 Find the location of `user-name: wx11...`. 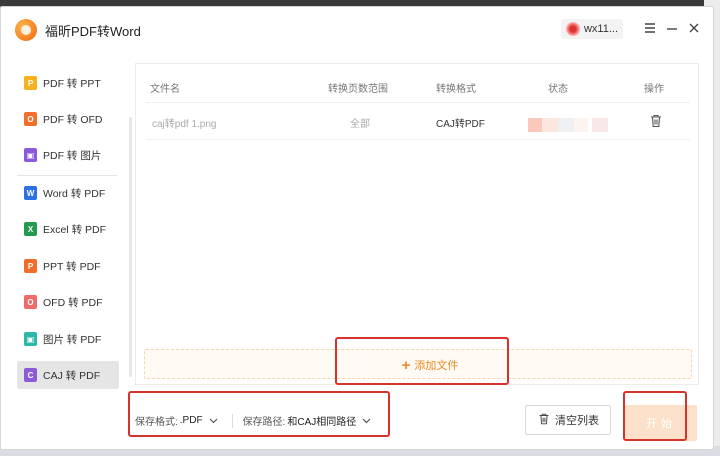

user-name: wx11... is located at coordinates (600, 29).